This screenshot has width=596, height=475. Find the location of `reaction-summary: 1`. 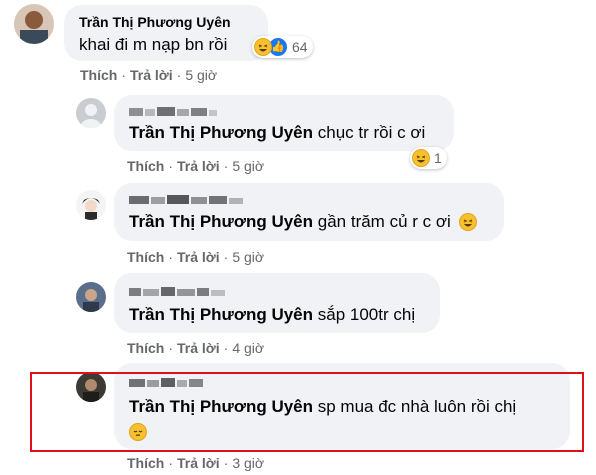

reaction-summary: 1 is located at coordinates (428, 158).